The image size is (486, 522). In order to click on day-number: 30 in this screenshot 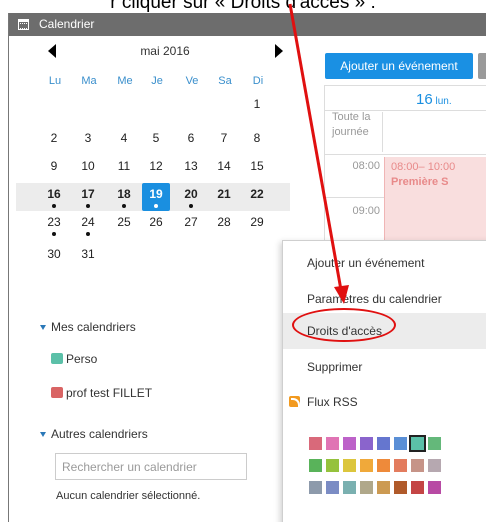, I will do `click(54, 254)`.